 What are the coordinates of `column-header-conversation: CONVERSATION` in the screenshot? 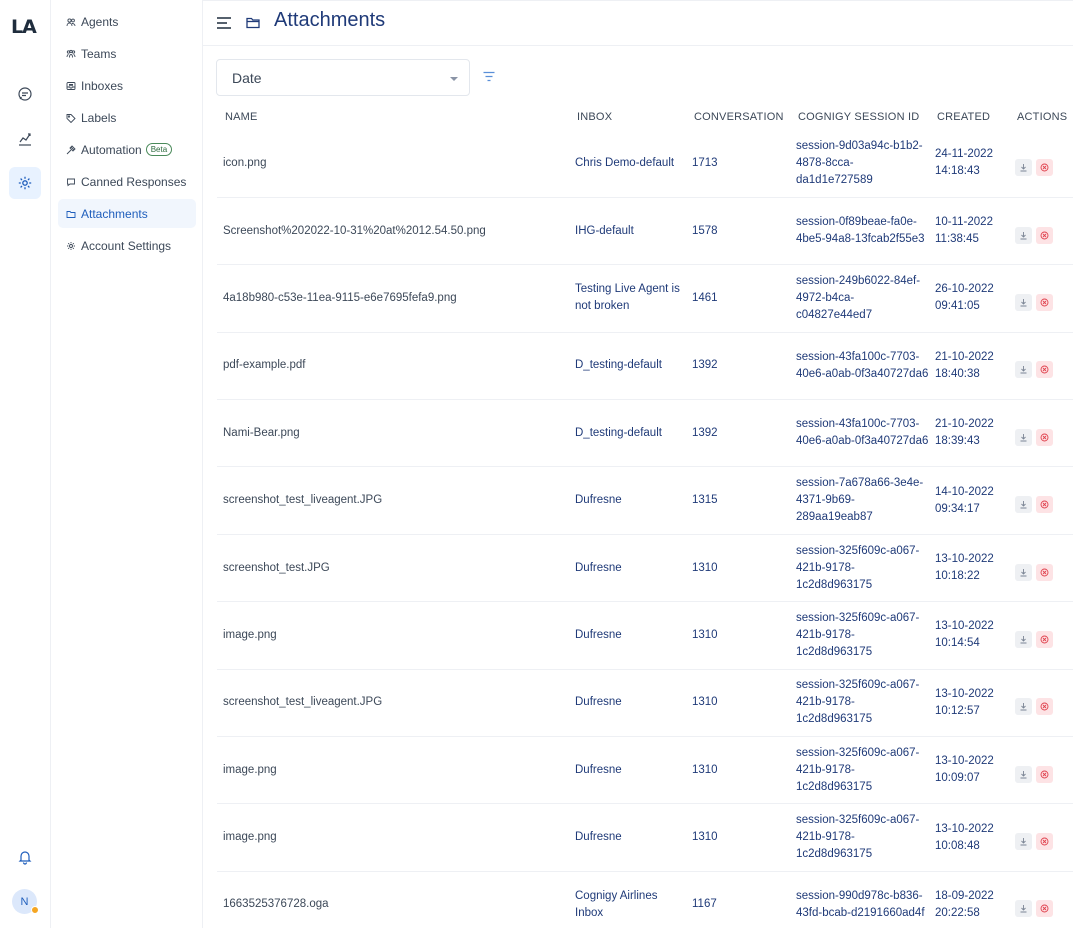 It's located at (738, 117).